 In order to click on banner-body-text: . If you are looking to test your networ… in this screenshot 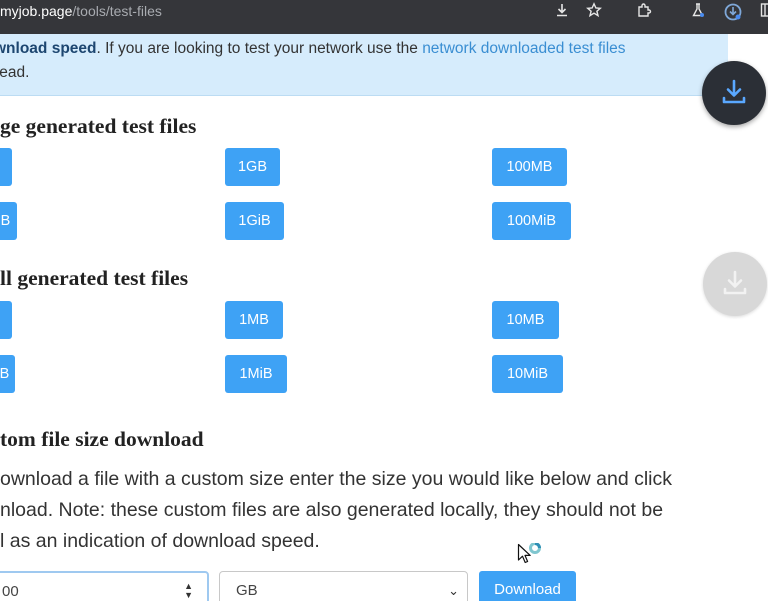, I will do `click(259, 48)`.